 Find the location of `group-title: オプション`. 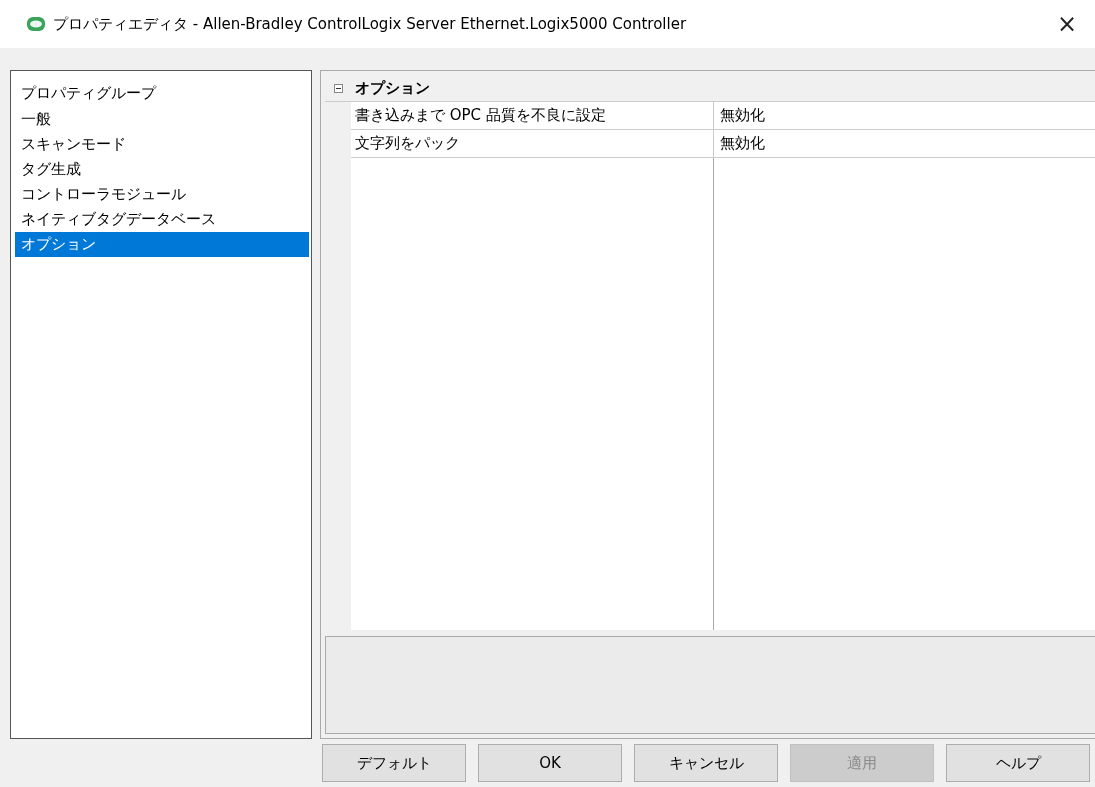

group-title: オプション is located at coordinates (392, 88).